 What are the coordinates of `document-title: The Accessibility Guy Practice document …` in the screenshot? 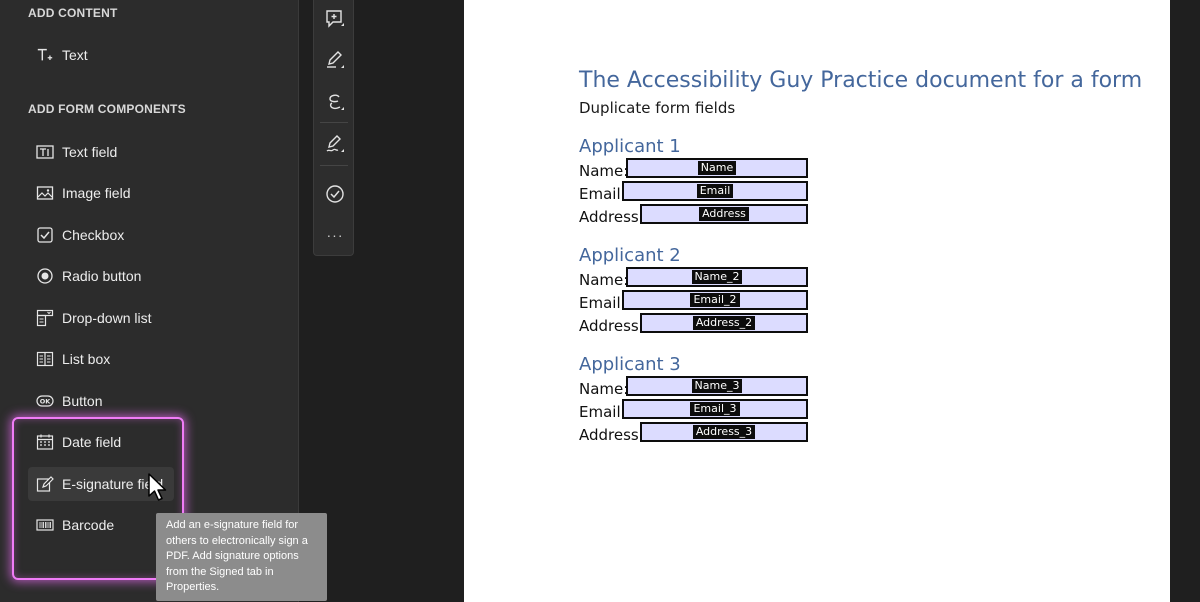 It's located at (861, 80).